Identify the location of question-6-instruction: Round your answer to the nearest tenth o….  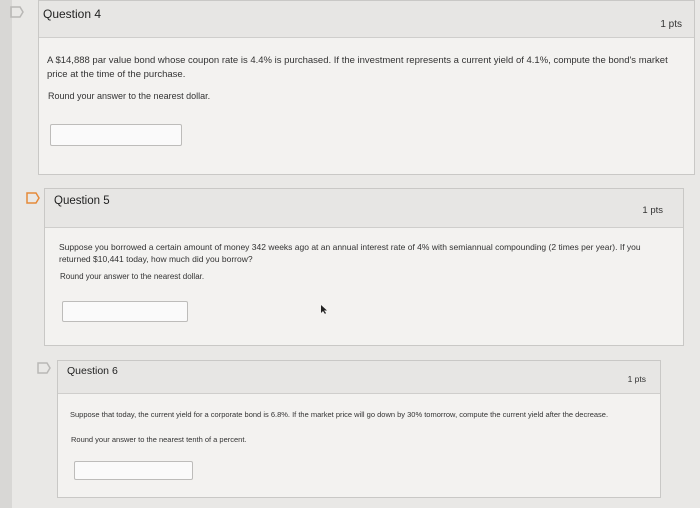
(159, 439).